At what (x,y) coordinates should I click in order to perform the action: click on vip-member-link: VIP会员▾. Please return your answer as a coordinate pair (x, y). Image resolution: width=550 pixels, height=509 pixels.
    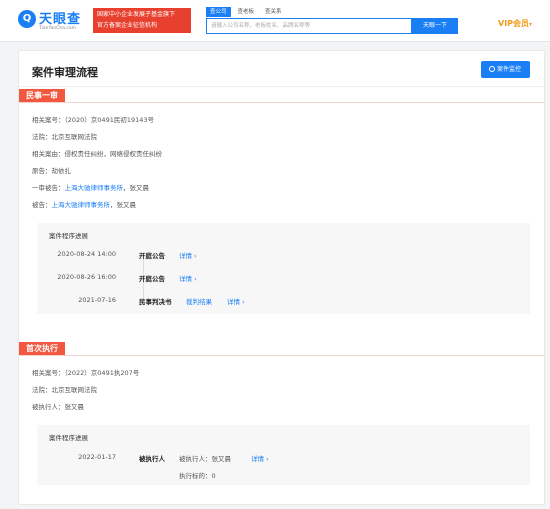
    Looking at the image, I should click on (515, 23).